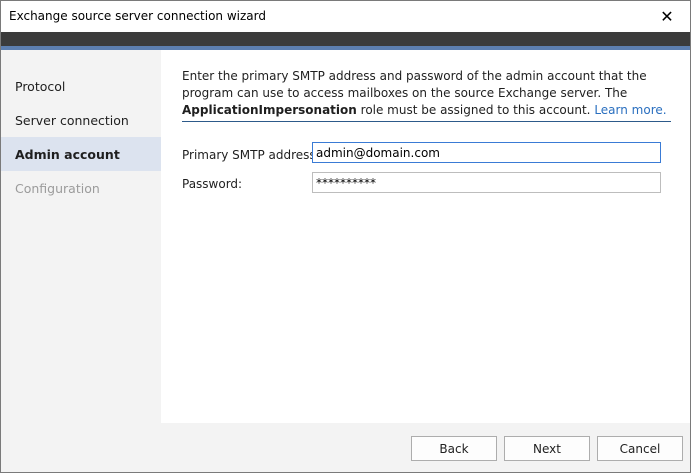 This screenshot has height=473, width=691. I want to click on sidebar-item-server-connection: Server connection, so click(81, 120).